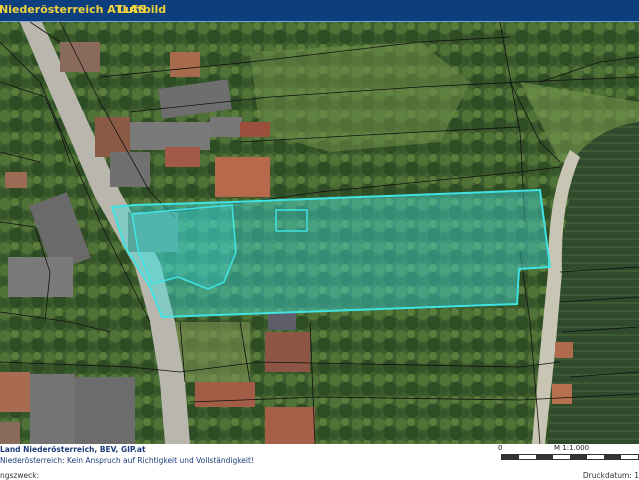 This screenshot has height=480, width=639. Describe the element at coordinates (572, 448) in the screenshot. I see `scale-ratio: M 1:1.000` at that location.